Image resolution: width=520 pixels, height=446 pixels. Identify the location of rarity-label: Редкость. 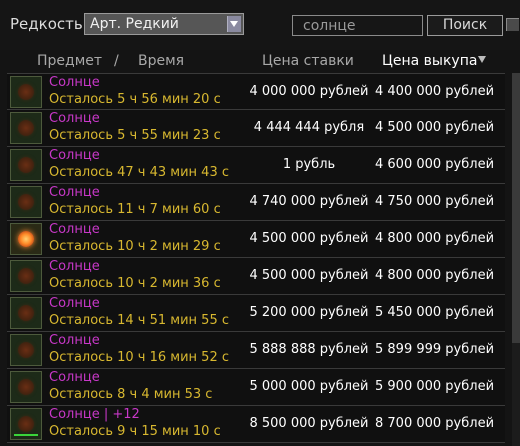
(46, 24).